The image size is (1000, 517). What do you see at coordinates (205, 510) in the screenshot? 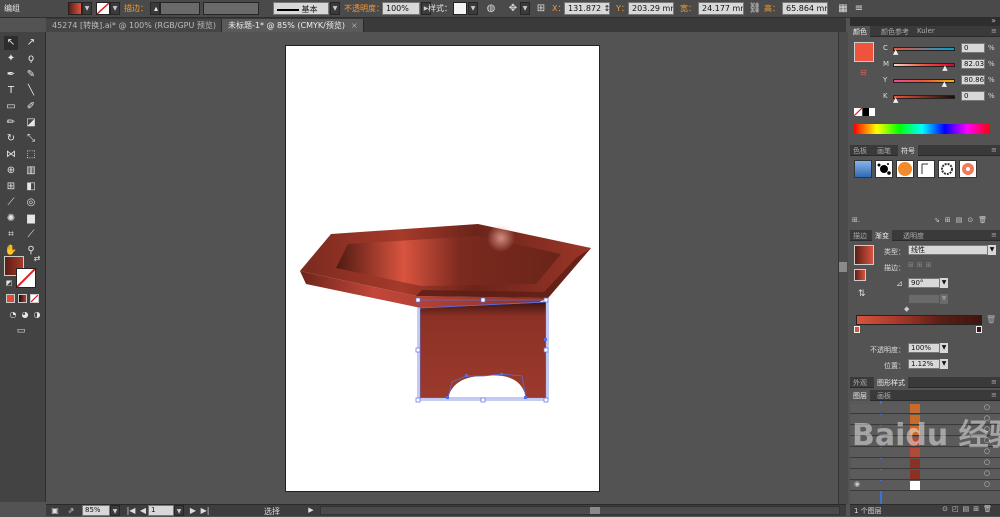
I see `last-page-icon: ▶|` at bounding box center [205, 510].